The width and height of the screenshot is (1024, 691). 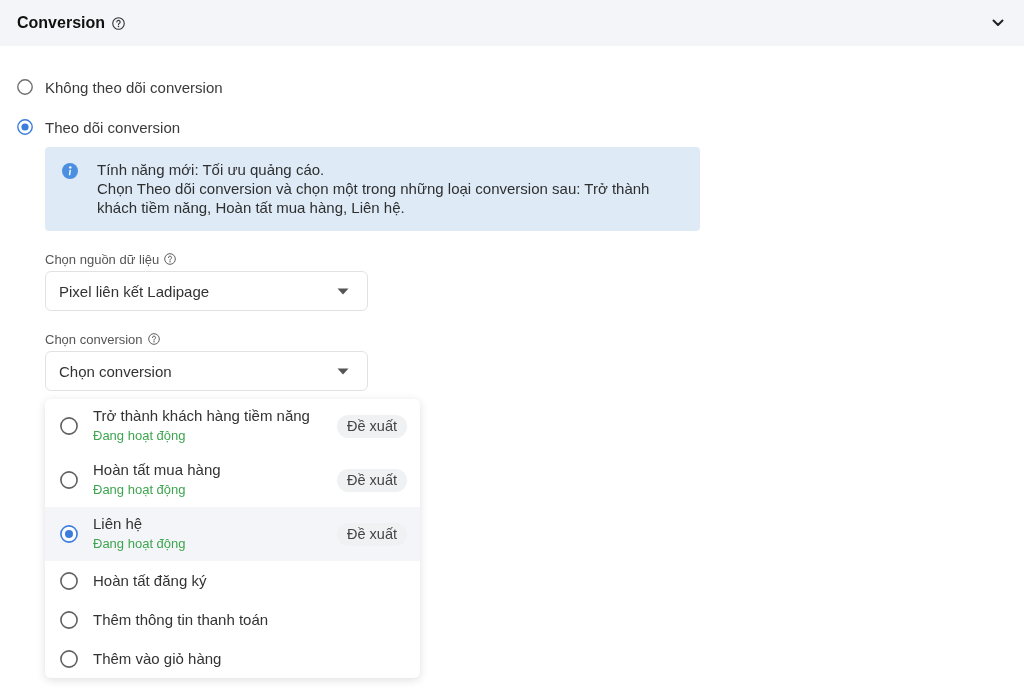 I want to click on chevron-down-icon, so click(x=998, y=23).